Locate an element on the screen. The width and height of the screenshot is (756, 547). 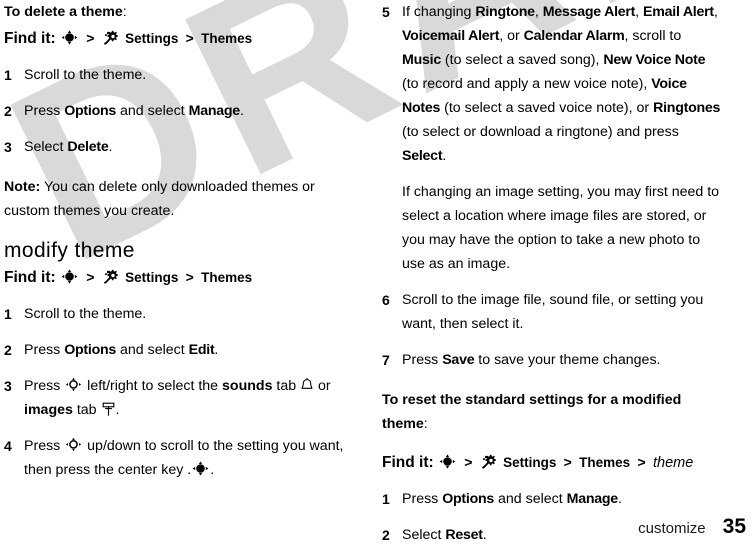
step-row: 3 Select Delete. is located at coordinates (174, 147).